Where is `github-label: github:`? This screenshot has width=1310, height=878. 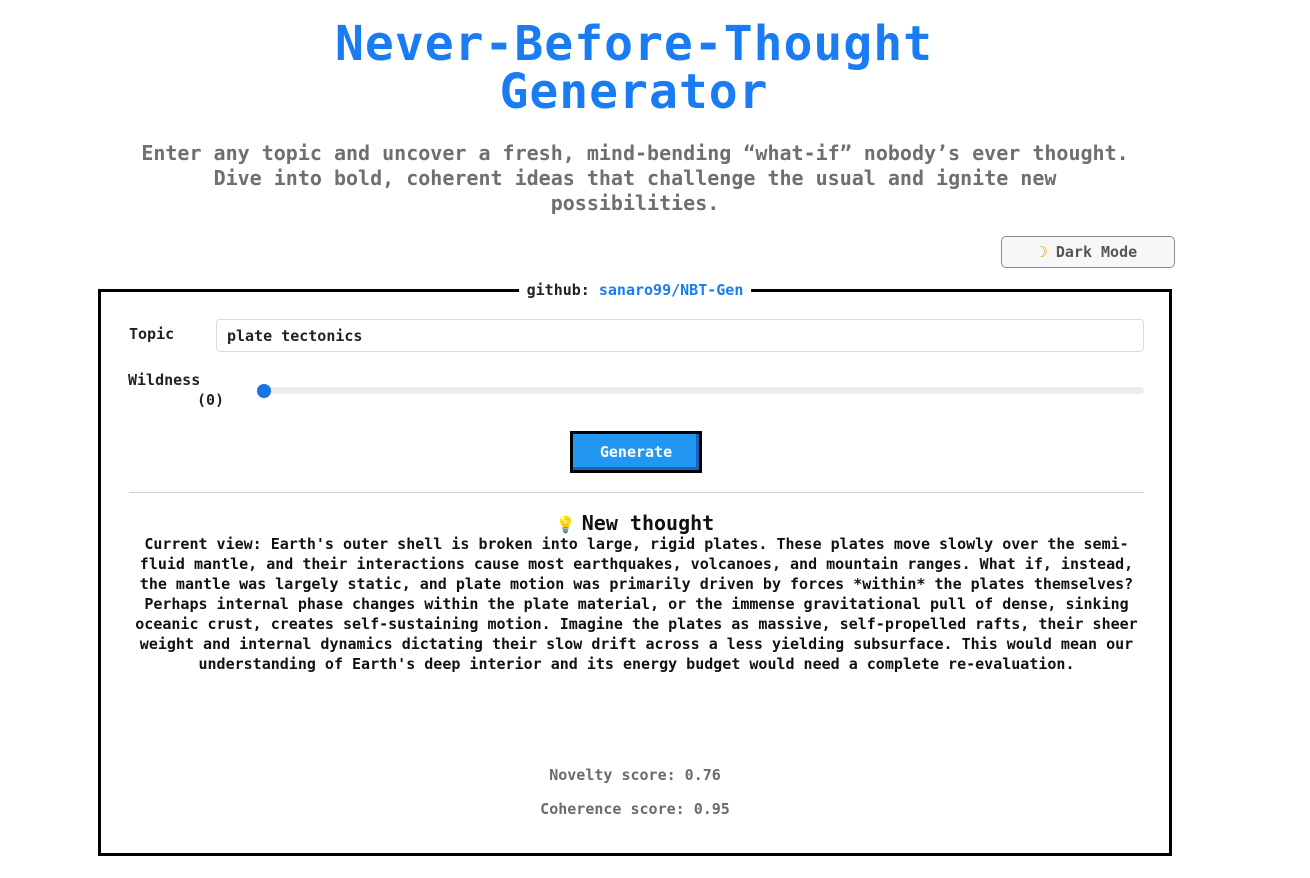
github-label: github: is located at coordinates (558, 290).